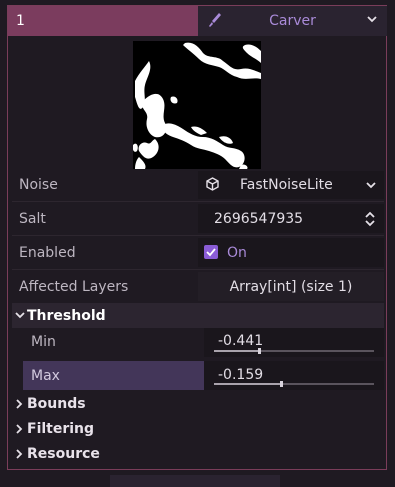  I want to click on affected-layers-value: Array[int] (size 1), so click(291, 287).